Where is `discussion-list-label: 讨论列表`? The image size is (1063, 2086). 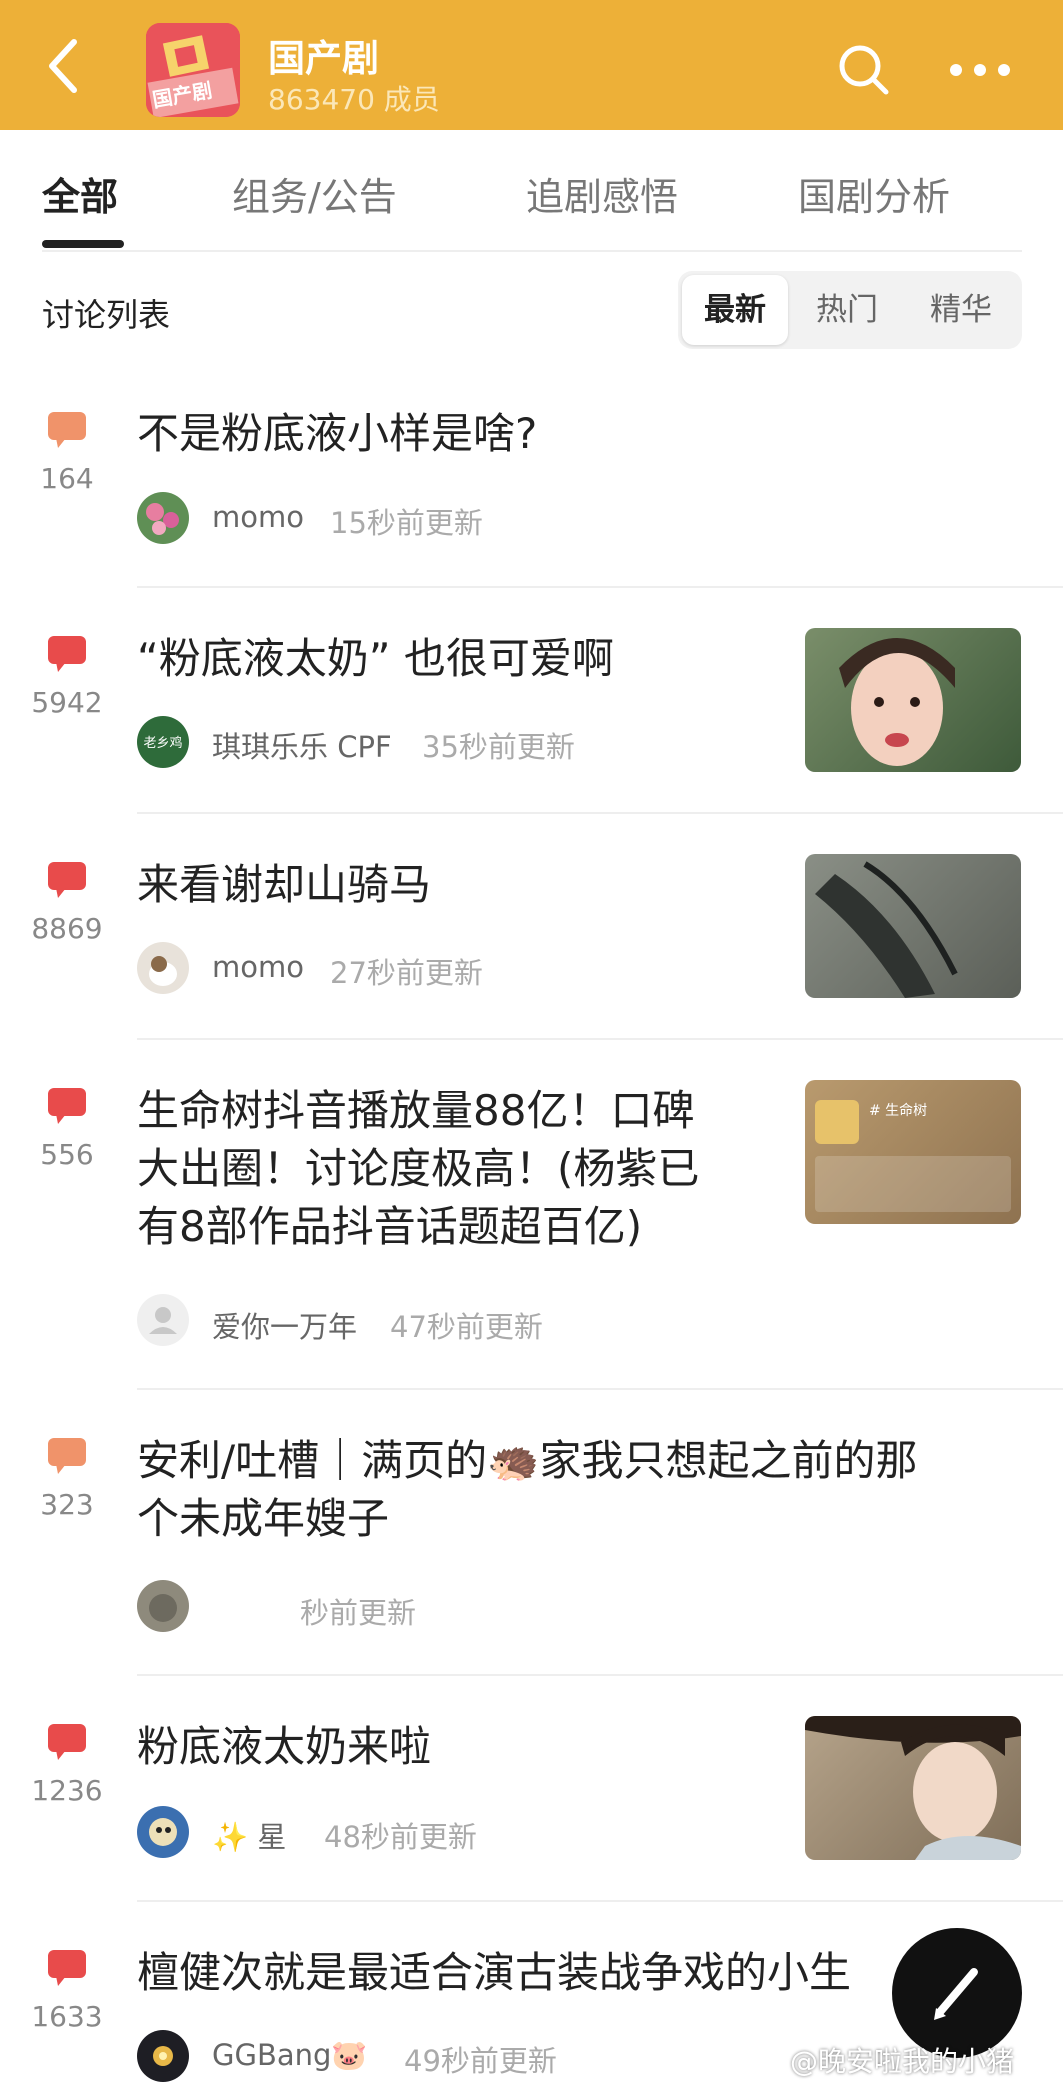 discussion-list-label: 讨论列表 is located at coordinates (106, 315).